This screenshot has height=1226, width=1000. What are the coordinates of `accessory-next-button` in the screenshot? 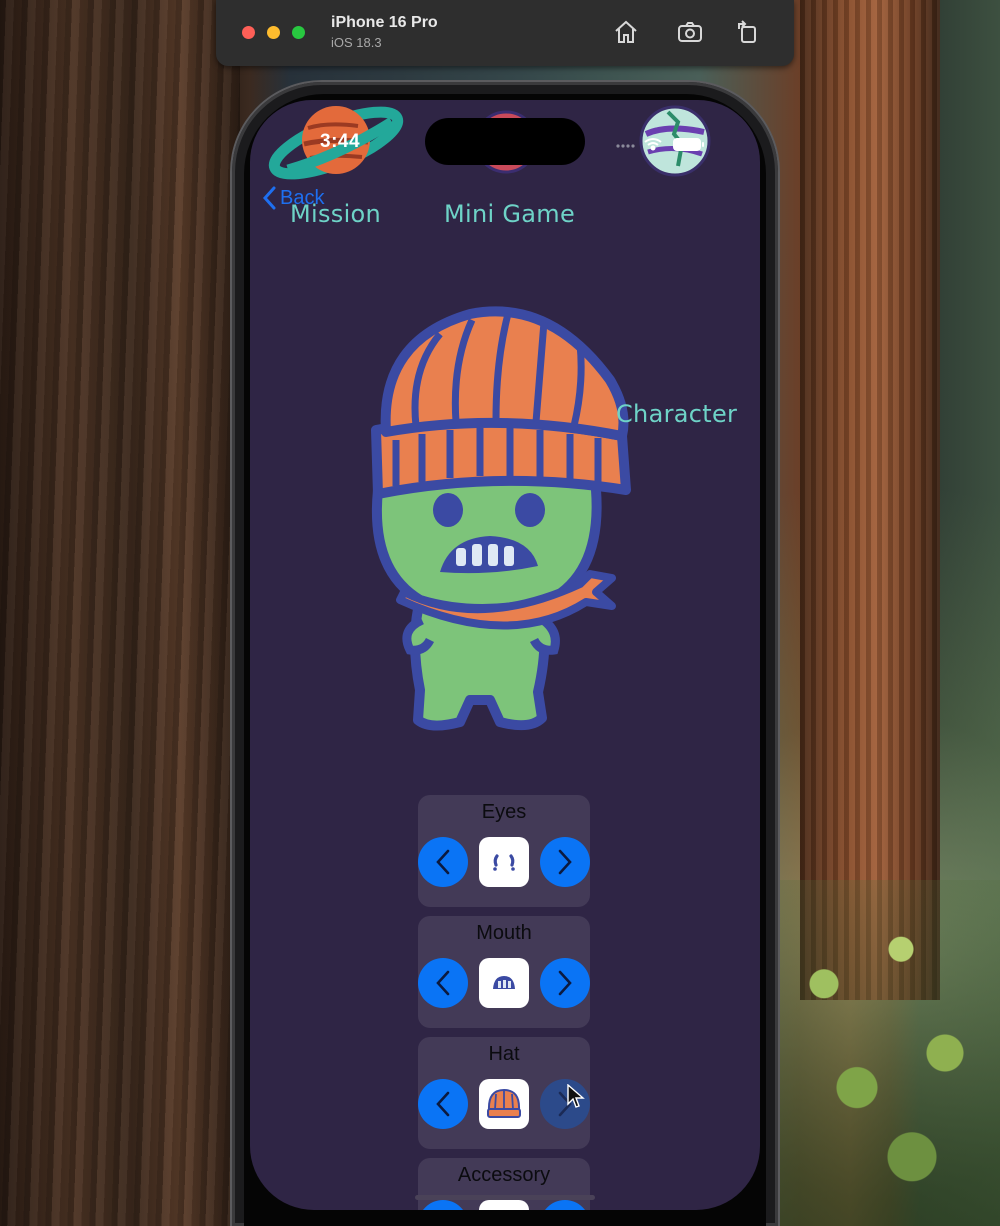 It's located at (565, 1205).